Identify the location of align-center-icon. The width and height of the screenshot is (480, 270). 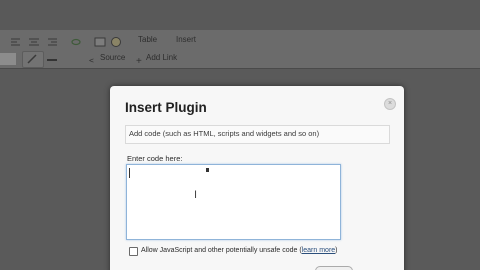
(34, 41).